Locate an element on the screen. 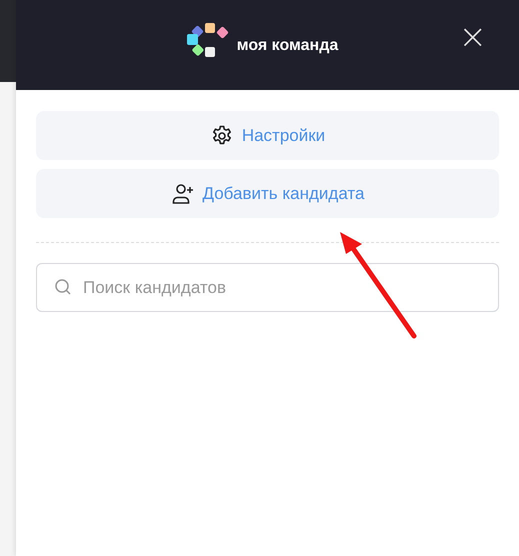 The image size is (519, 556). add-person-icon is located at coordinates (182, 194).